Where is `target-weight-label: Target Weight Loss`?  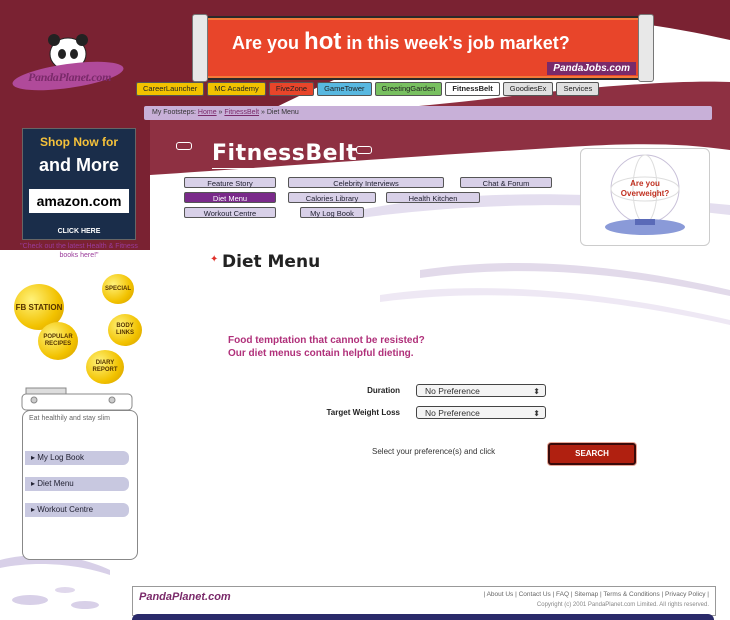 target-weight-label: Target Weight Loss is located at coordinates (363, 412).